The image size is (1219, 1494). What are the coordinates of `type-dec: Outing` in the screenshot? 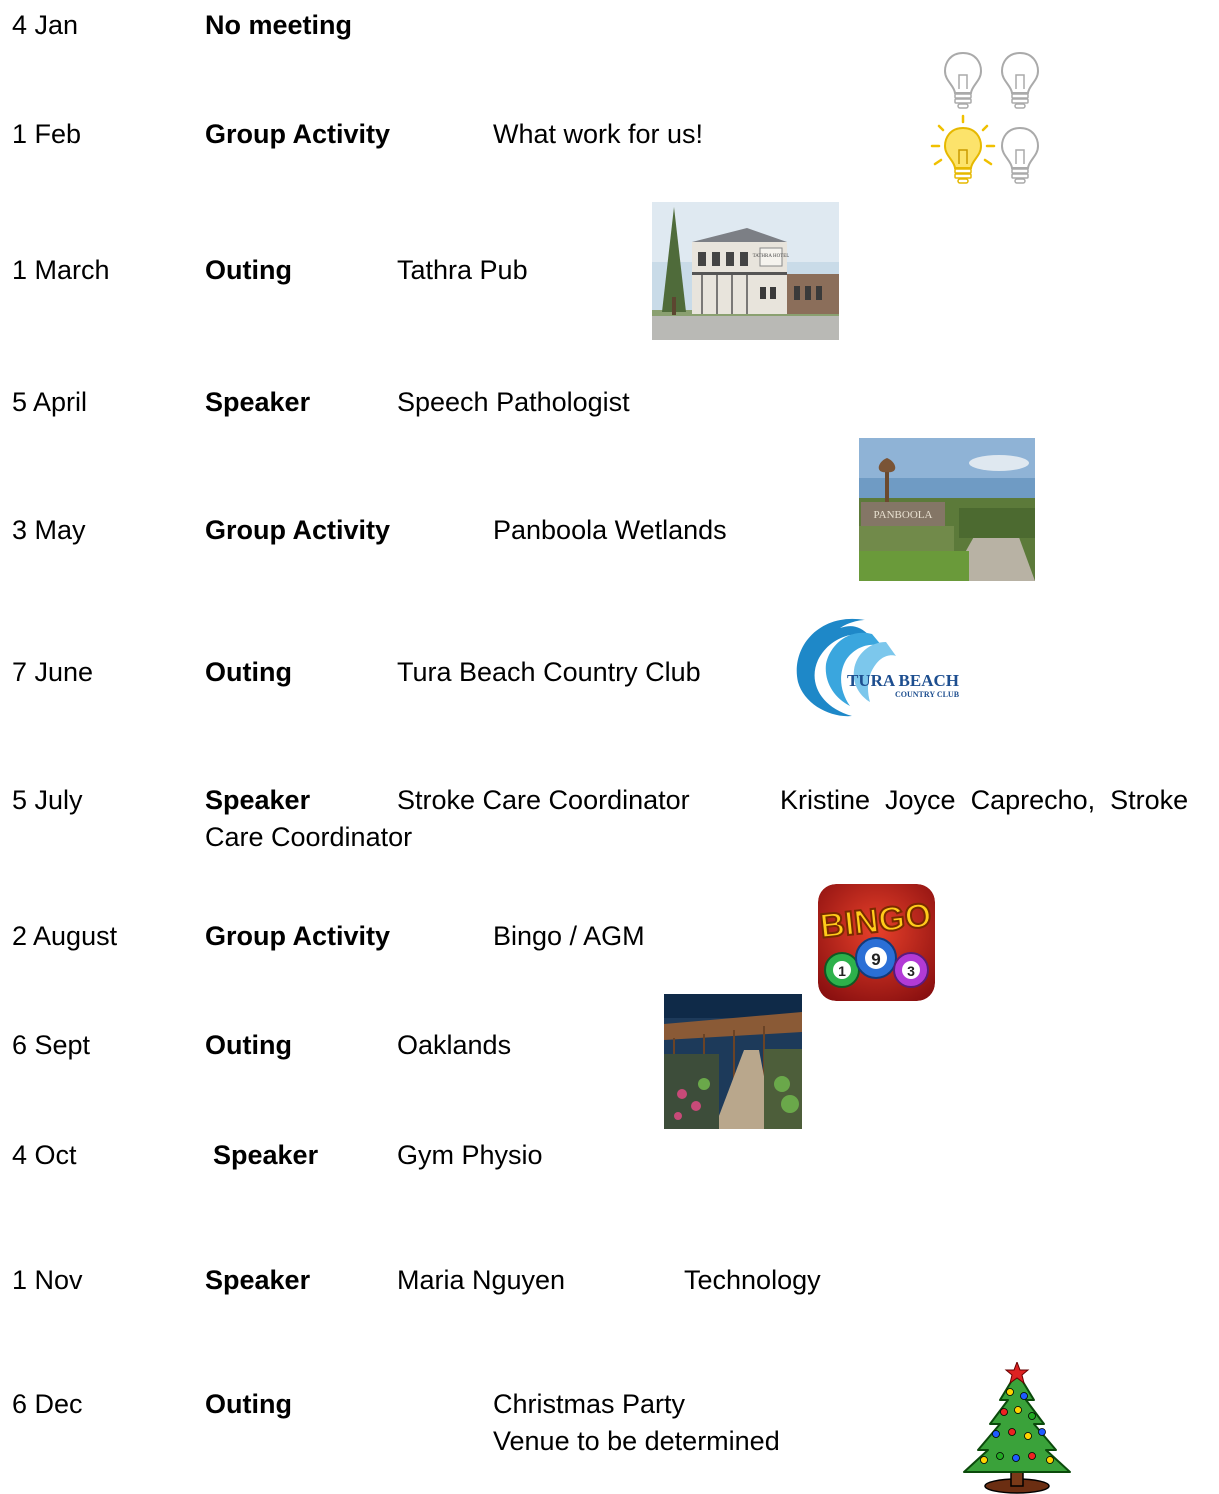 It's located at (248, 1404).